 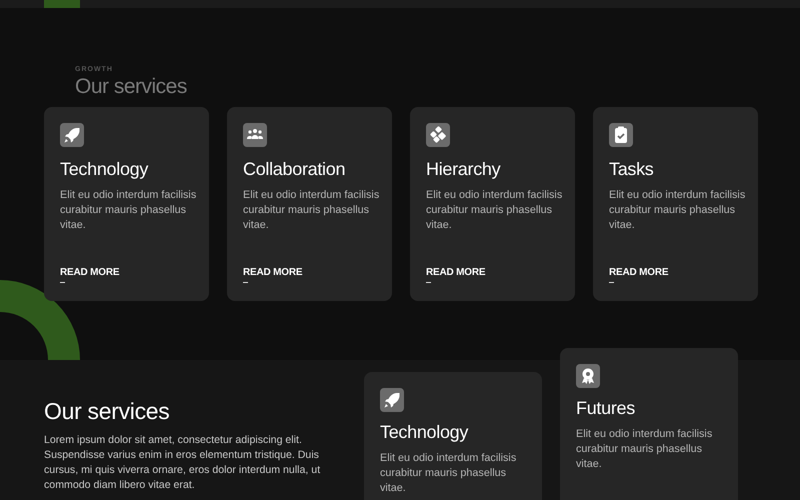 What do you see at coordinates (183, 463) in the screenshot?
I see `section-paragraph: Lorem ipsum dolor sit amet, consectetur adipiscing elit. Suspendisse varius enim in eros elementum tristique. Duis cursus, mi quis viverra ornare, eros dolor interdum nulla, ut commodo diam libero vitae erat.` at bounding box center [183, 463].